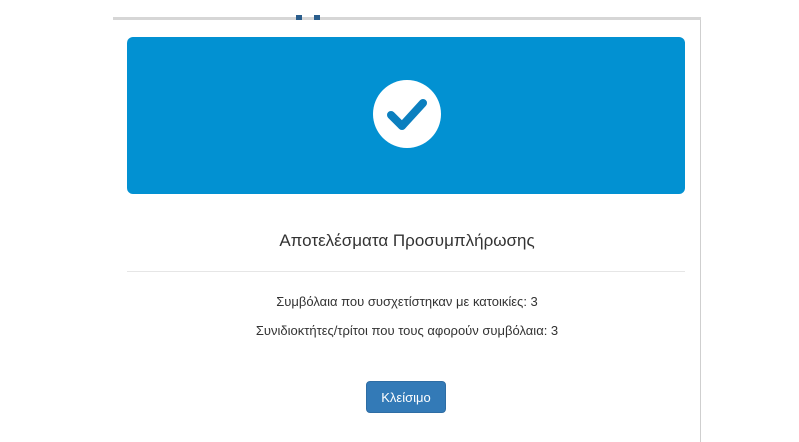 This screenshot has width=799, height=442. What do you see at coordinates (406, 271) in the screenshot?
I see `divider` at bounding box center [406, 271].